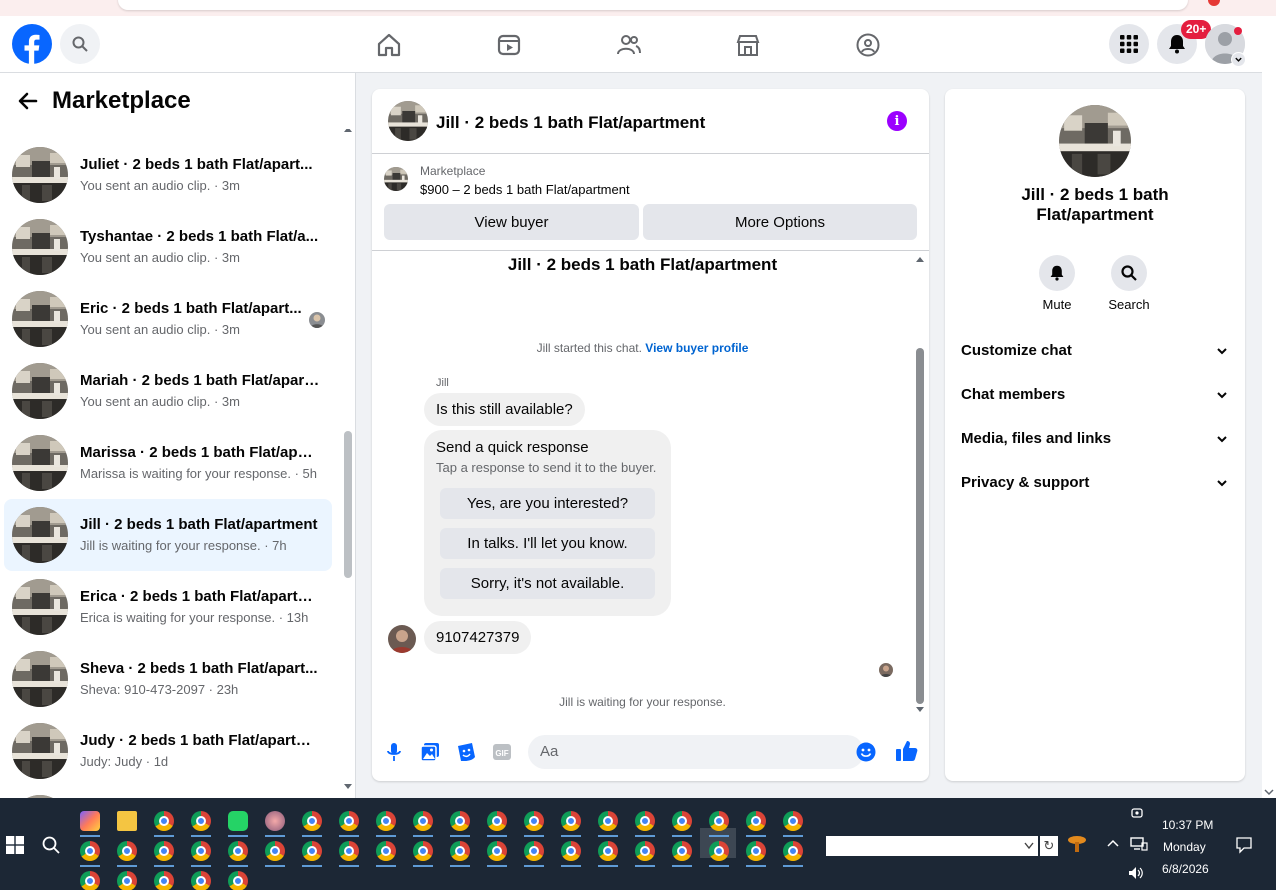 This screenshot has width=1276, height=890. I want to click on chevron-down-icon, so click(1238, 59).